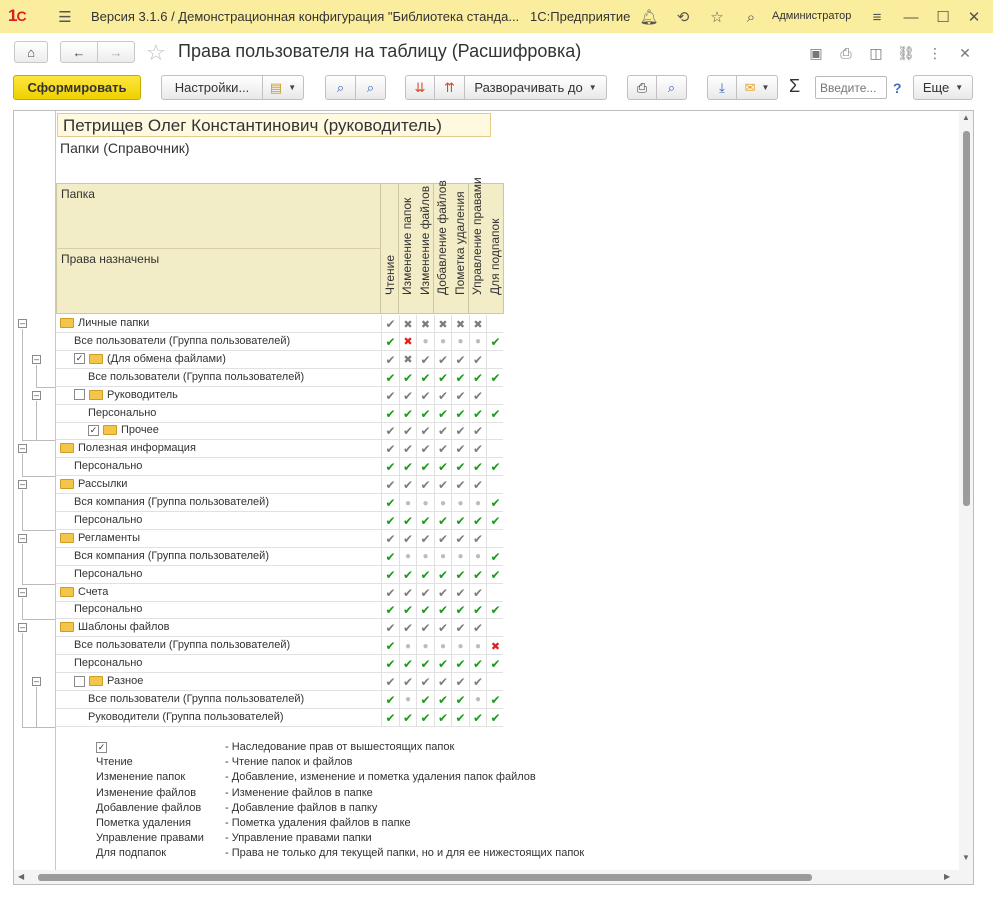  I want to click on print-icon: ⎙, so click(846, 53).